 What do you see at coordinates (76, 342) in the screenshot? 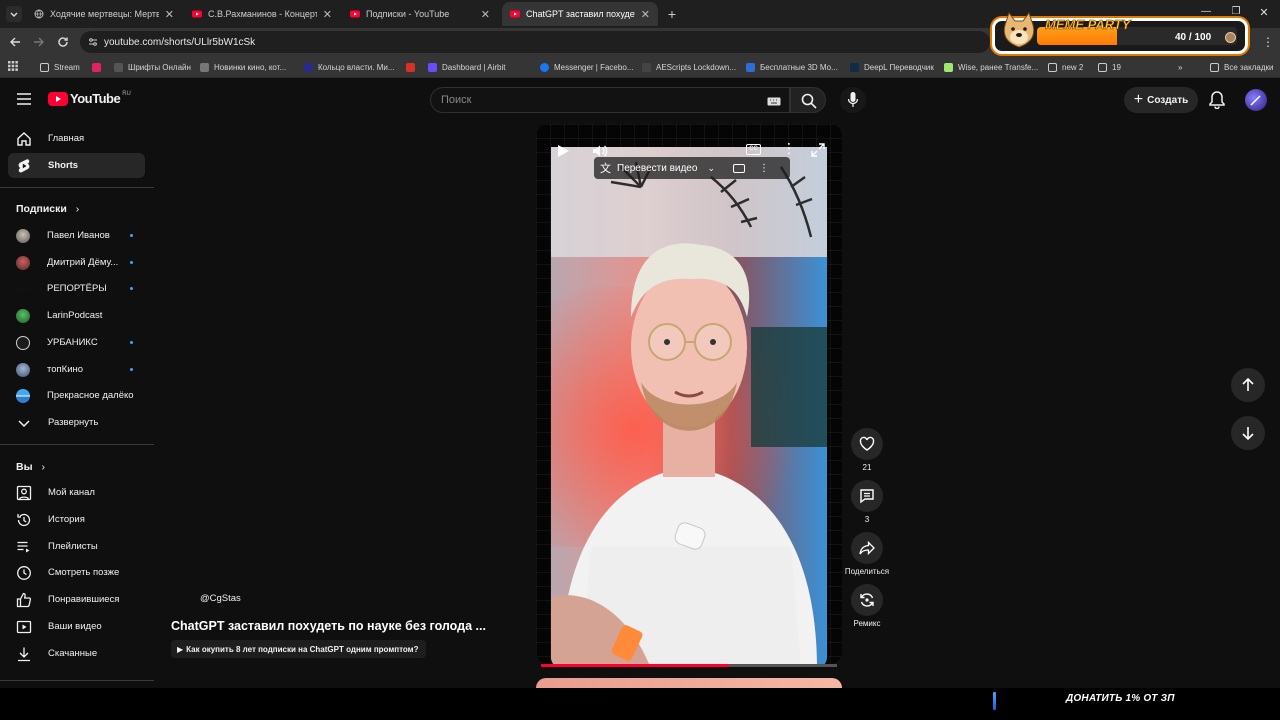
I see `sidebar-item-subscription: УРБАНИКС` at bounding box center [76, 342].